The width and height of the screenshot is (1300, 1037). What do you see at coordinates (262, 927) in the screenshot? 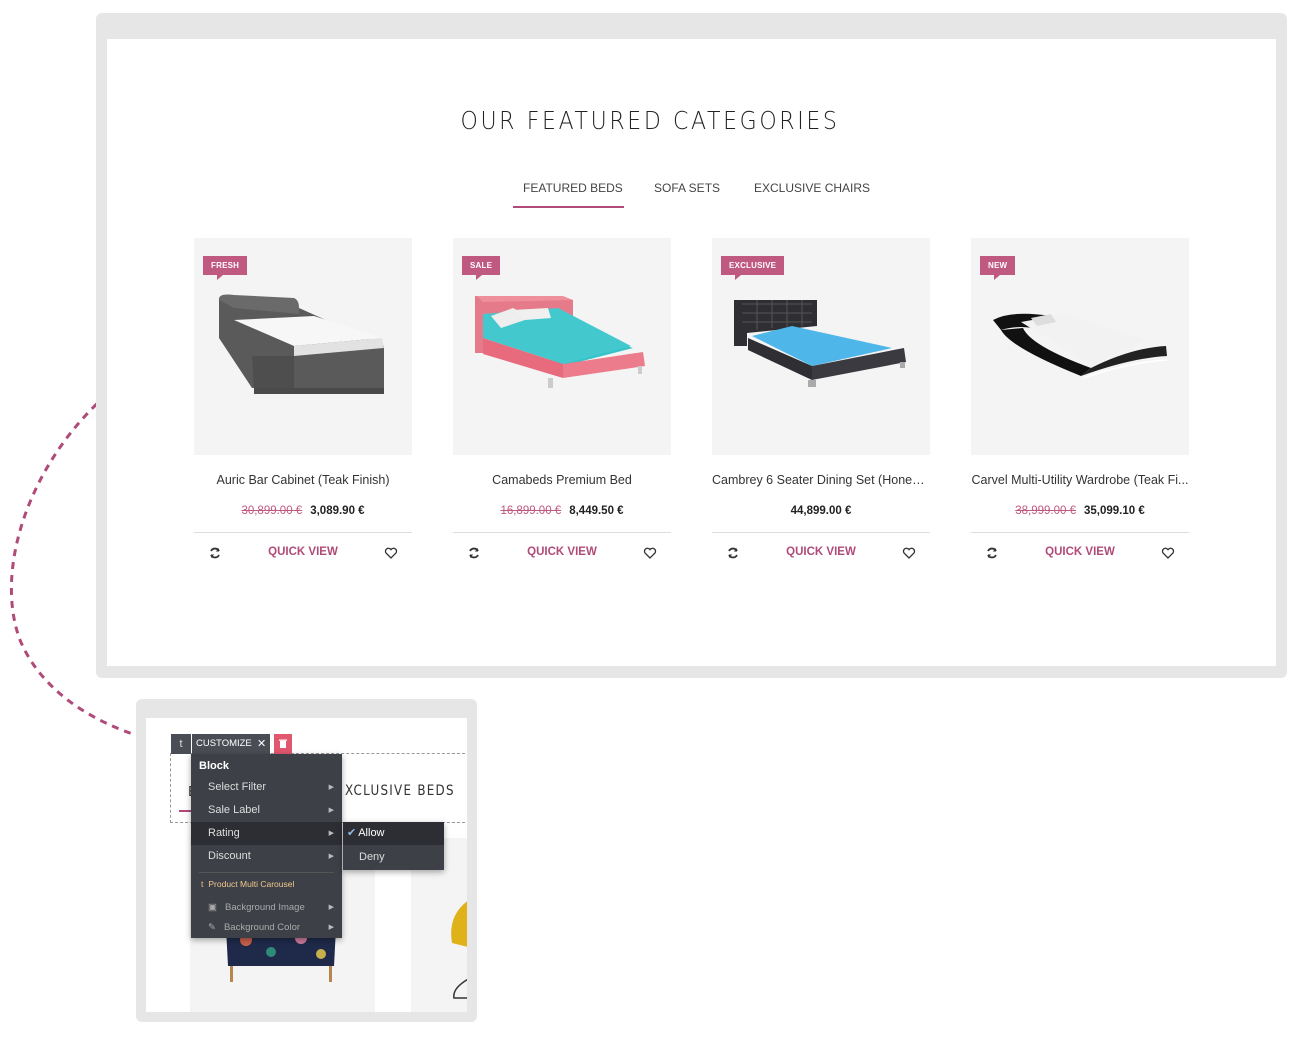
I see `menu-item-label: Background Color` at bounding box center [262, 927].